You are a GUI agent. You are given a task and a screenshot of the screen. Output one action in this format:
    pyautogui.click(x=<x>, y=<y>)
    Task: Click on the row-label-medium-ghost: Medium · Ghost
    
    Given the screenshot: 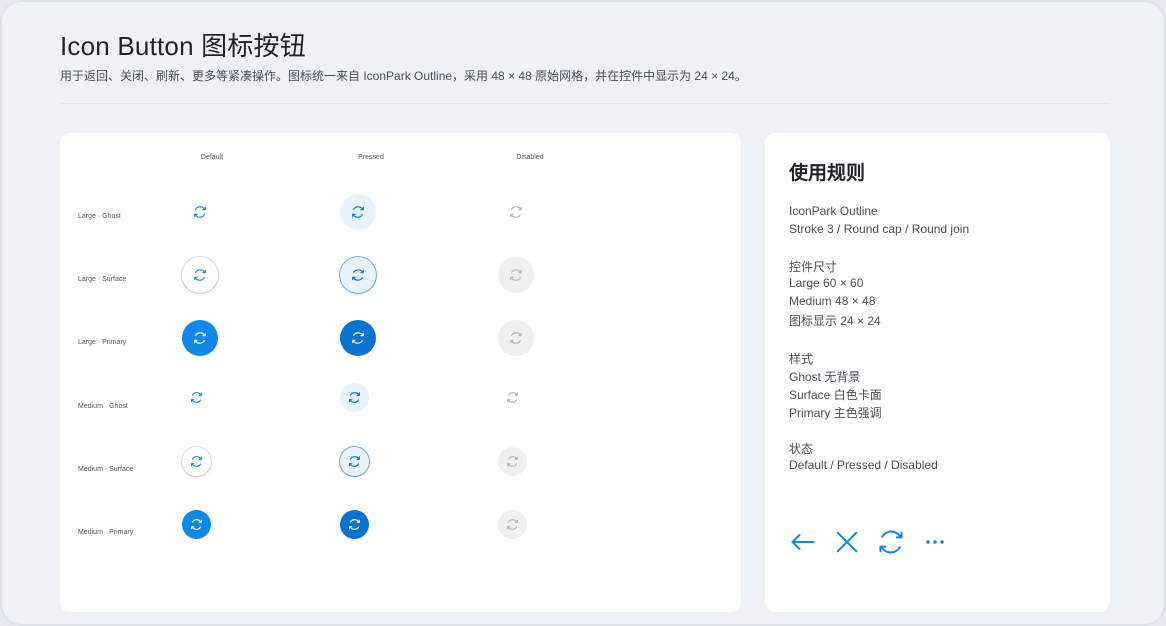 What is the action you would take?
    pyautogui.click(x=103, y=406)
    